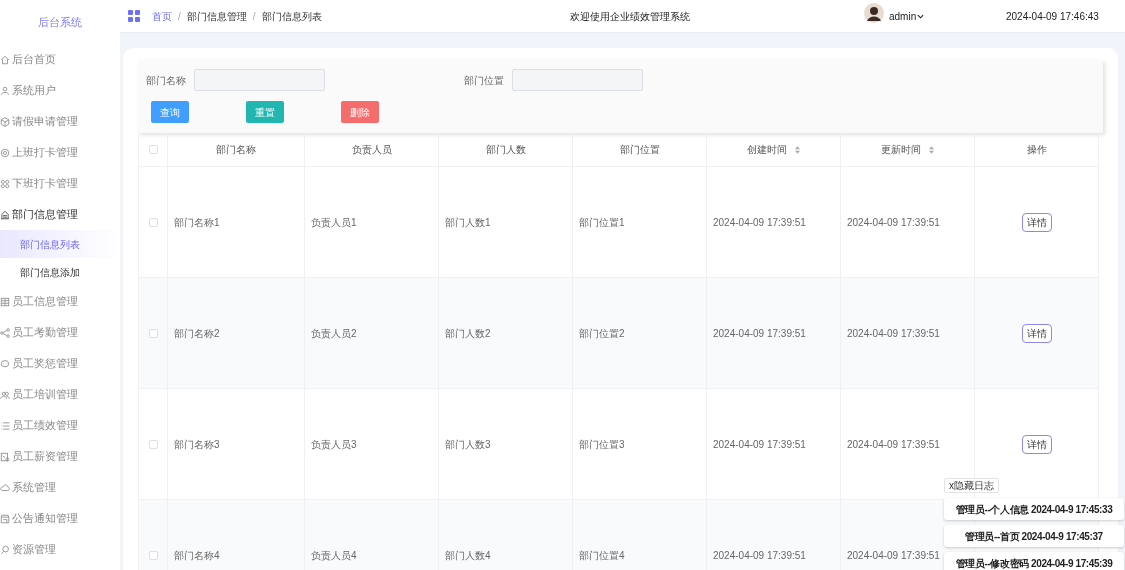 The width and height of the screenshot is (1125, 570). I want to click on grid-icon, so click(5, 183).